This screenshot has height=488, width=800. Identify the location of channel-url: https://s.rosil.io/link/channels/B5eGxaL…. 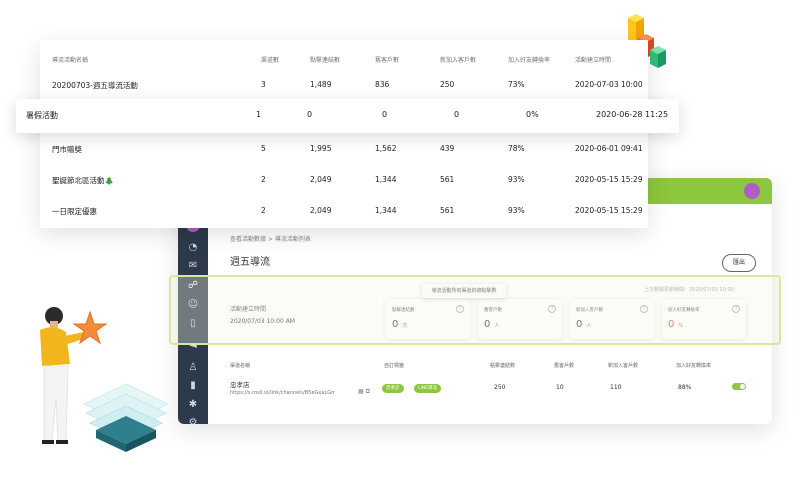
(282, 393).